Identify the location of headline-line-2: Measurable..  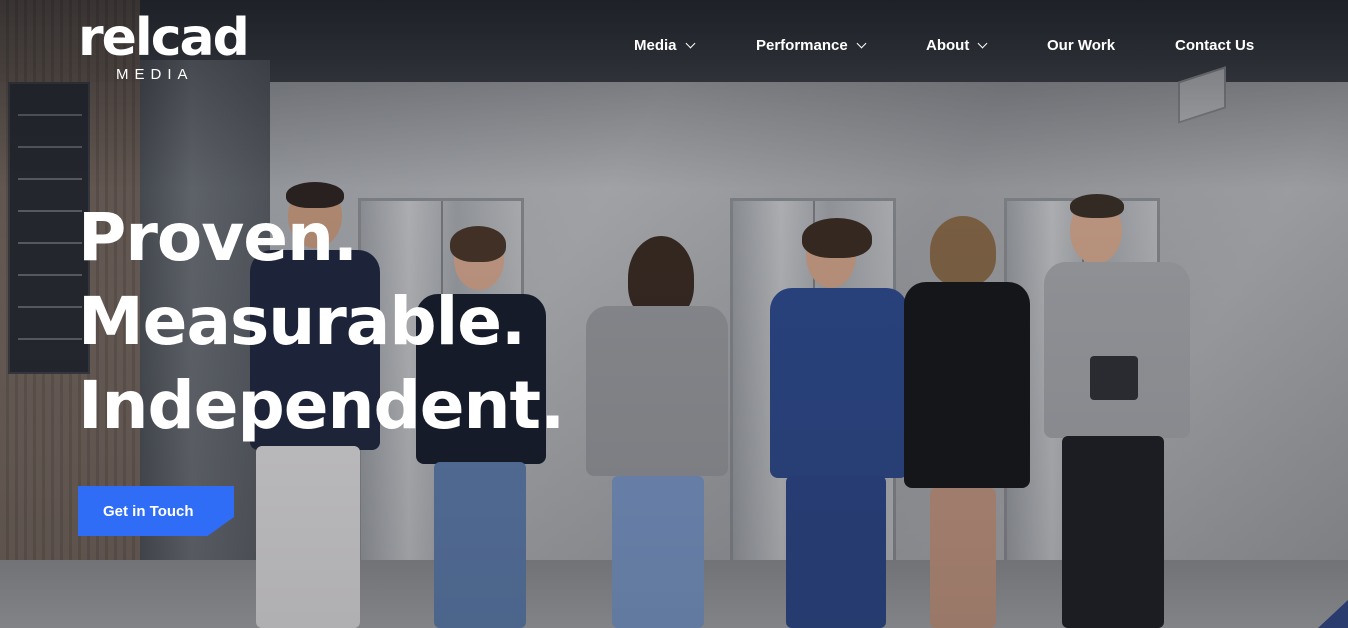
(302, 321).